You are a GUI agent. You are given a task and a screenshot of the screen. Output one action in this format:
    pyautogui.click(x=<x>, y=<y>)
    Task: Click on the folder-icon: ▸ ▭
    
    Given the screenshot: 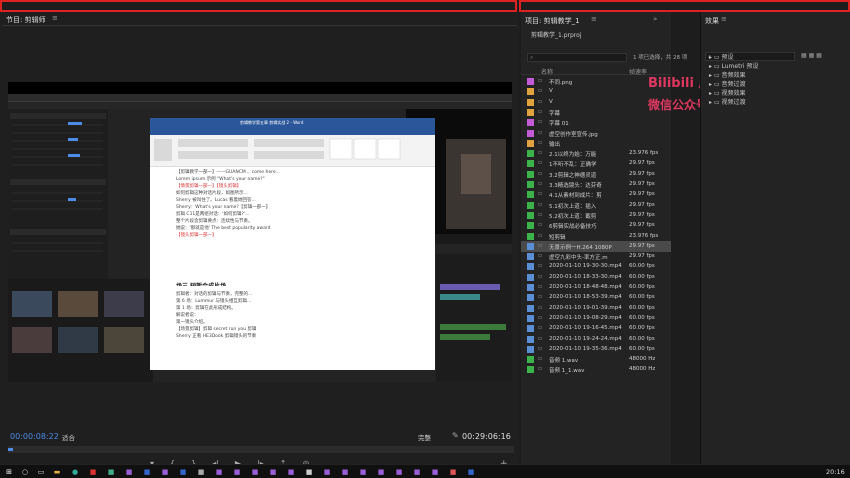 What is the action you would take?
    pyautogui.click(x=715, y=57)
    